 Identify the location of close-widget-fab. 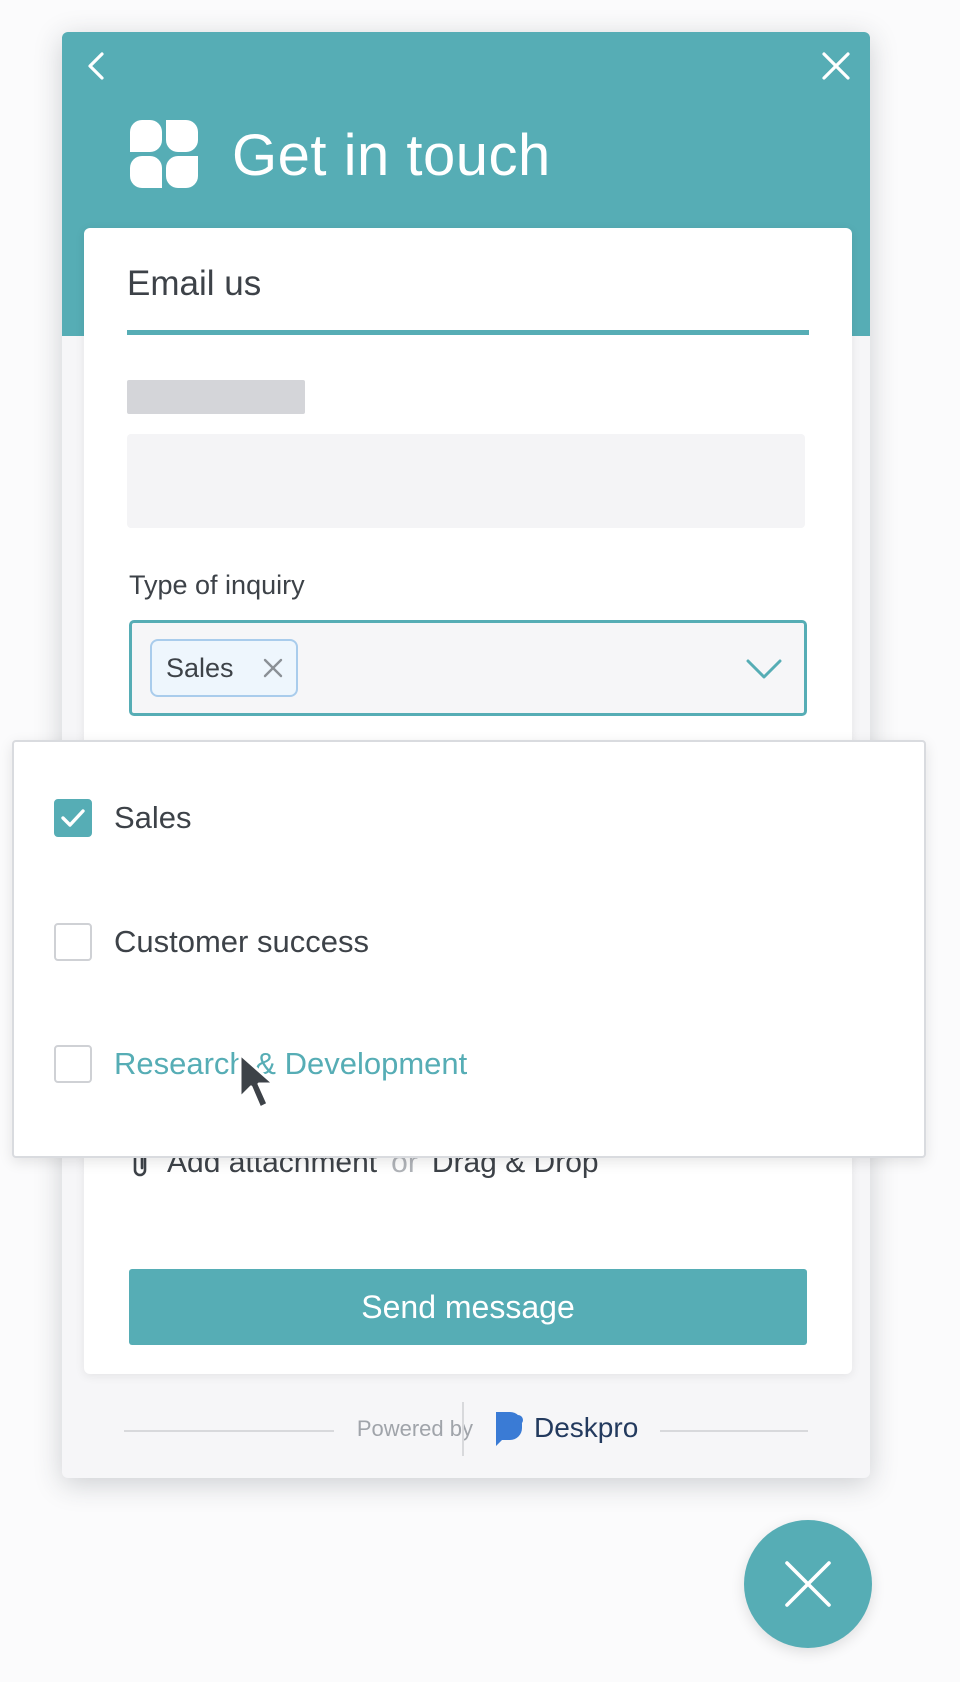
(808, 1584).